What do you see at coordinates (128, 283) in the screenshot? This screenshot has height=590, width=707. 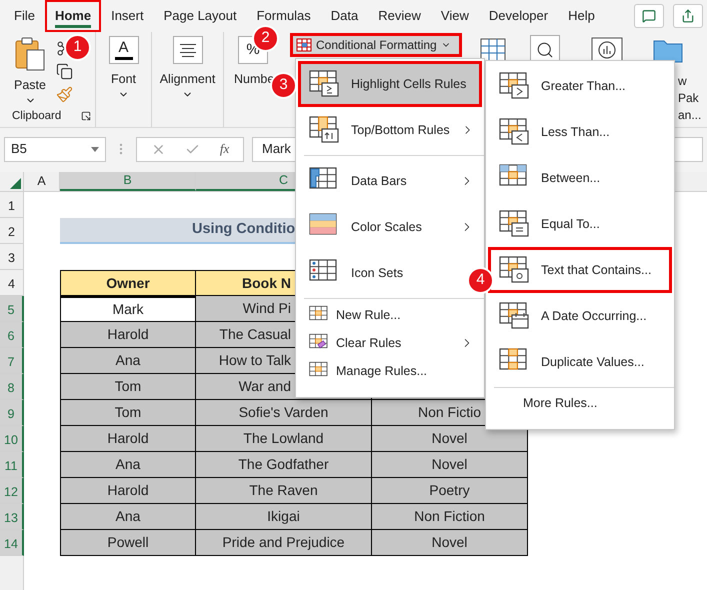 I see `column-heading-cell: Owner` at bounding box center [128, 283].